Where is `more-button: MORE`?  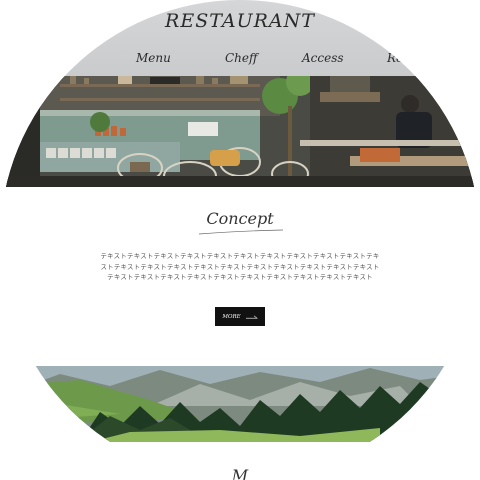
more-button: MORE is located at coordinates (240, 316).